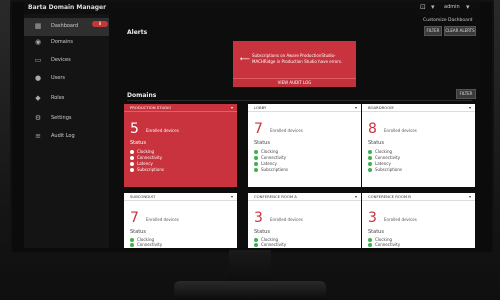 The image size is (500, 300). Describe the element at coordinates (38, 118) in the screenshot. I see `gear-icon: ⚙` at that location.